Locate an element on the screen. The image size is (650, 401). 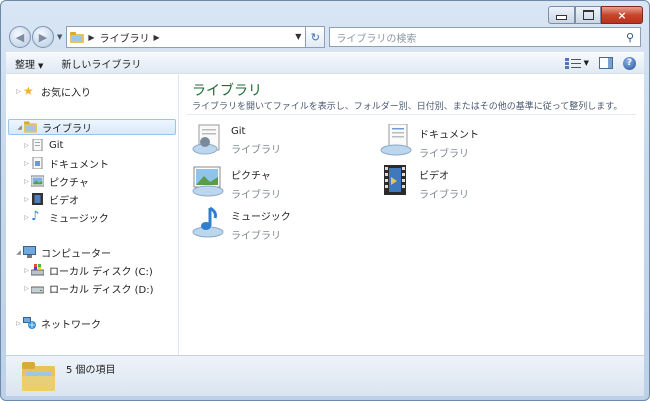
videos-library-icon is located at coordinates (395, 180).